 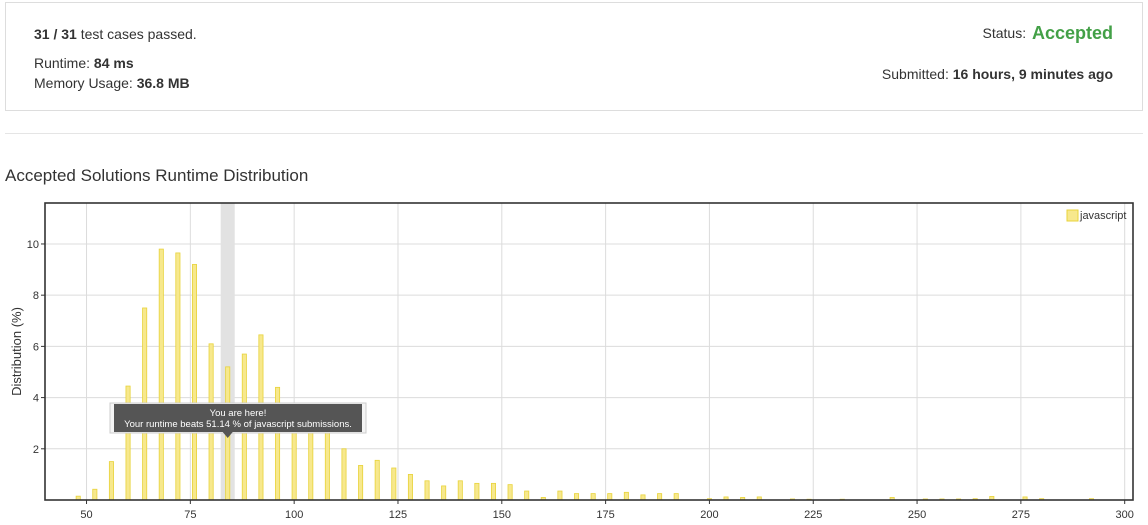 What do you see at coordinates (136, 34) in the screenshot?
I see `test-cases-text: test cases passed.` at bounding box center [136, 34].